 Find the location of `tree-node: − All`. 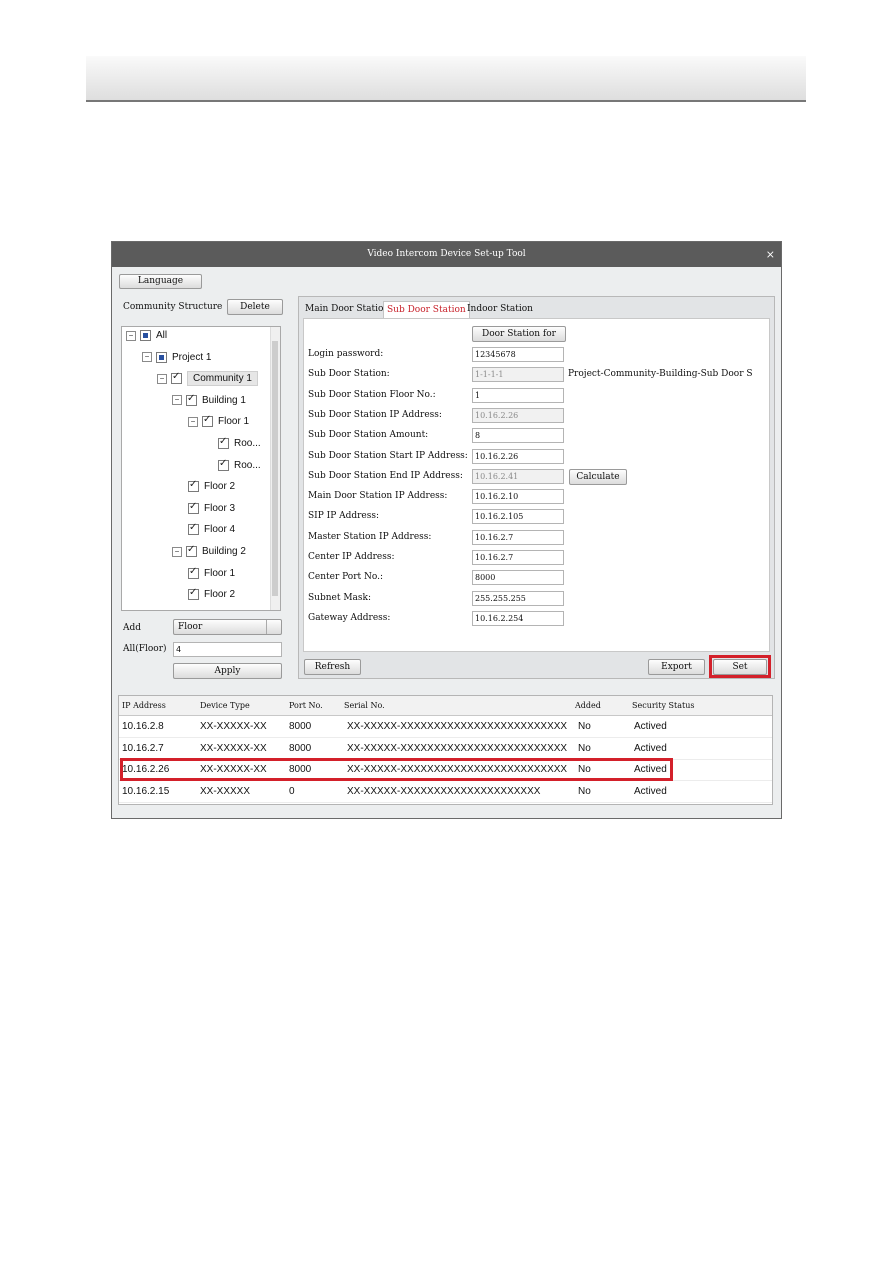

tree-node: − All is located at coordinates (146, 335).